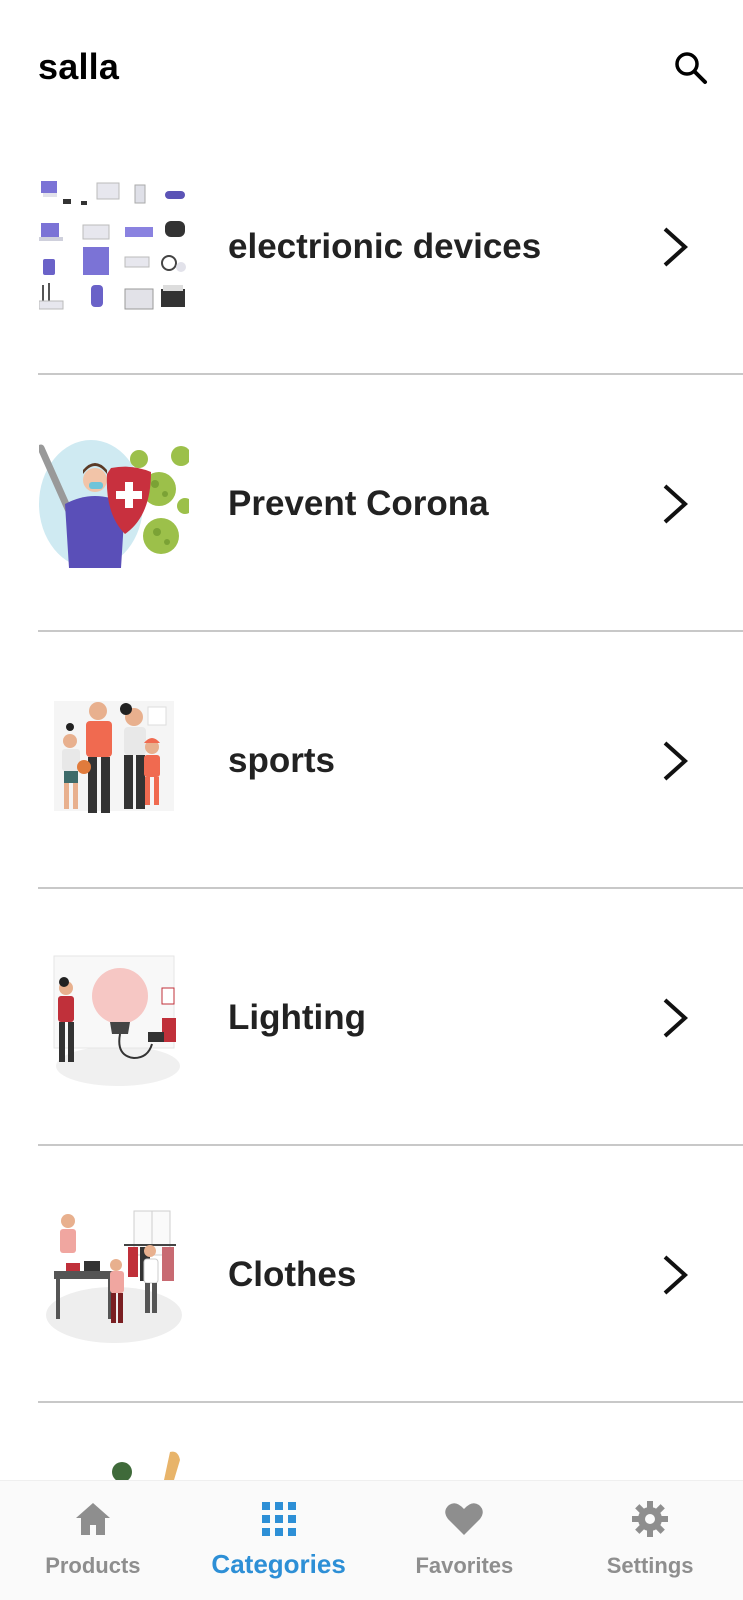 This screenshot has height=1600, width=743. I want to click on gear-icon, so click(650, 1519).